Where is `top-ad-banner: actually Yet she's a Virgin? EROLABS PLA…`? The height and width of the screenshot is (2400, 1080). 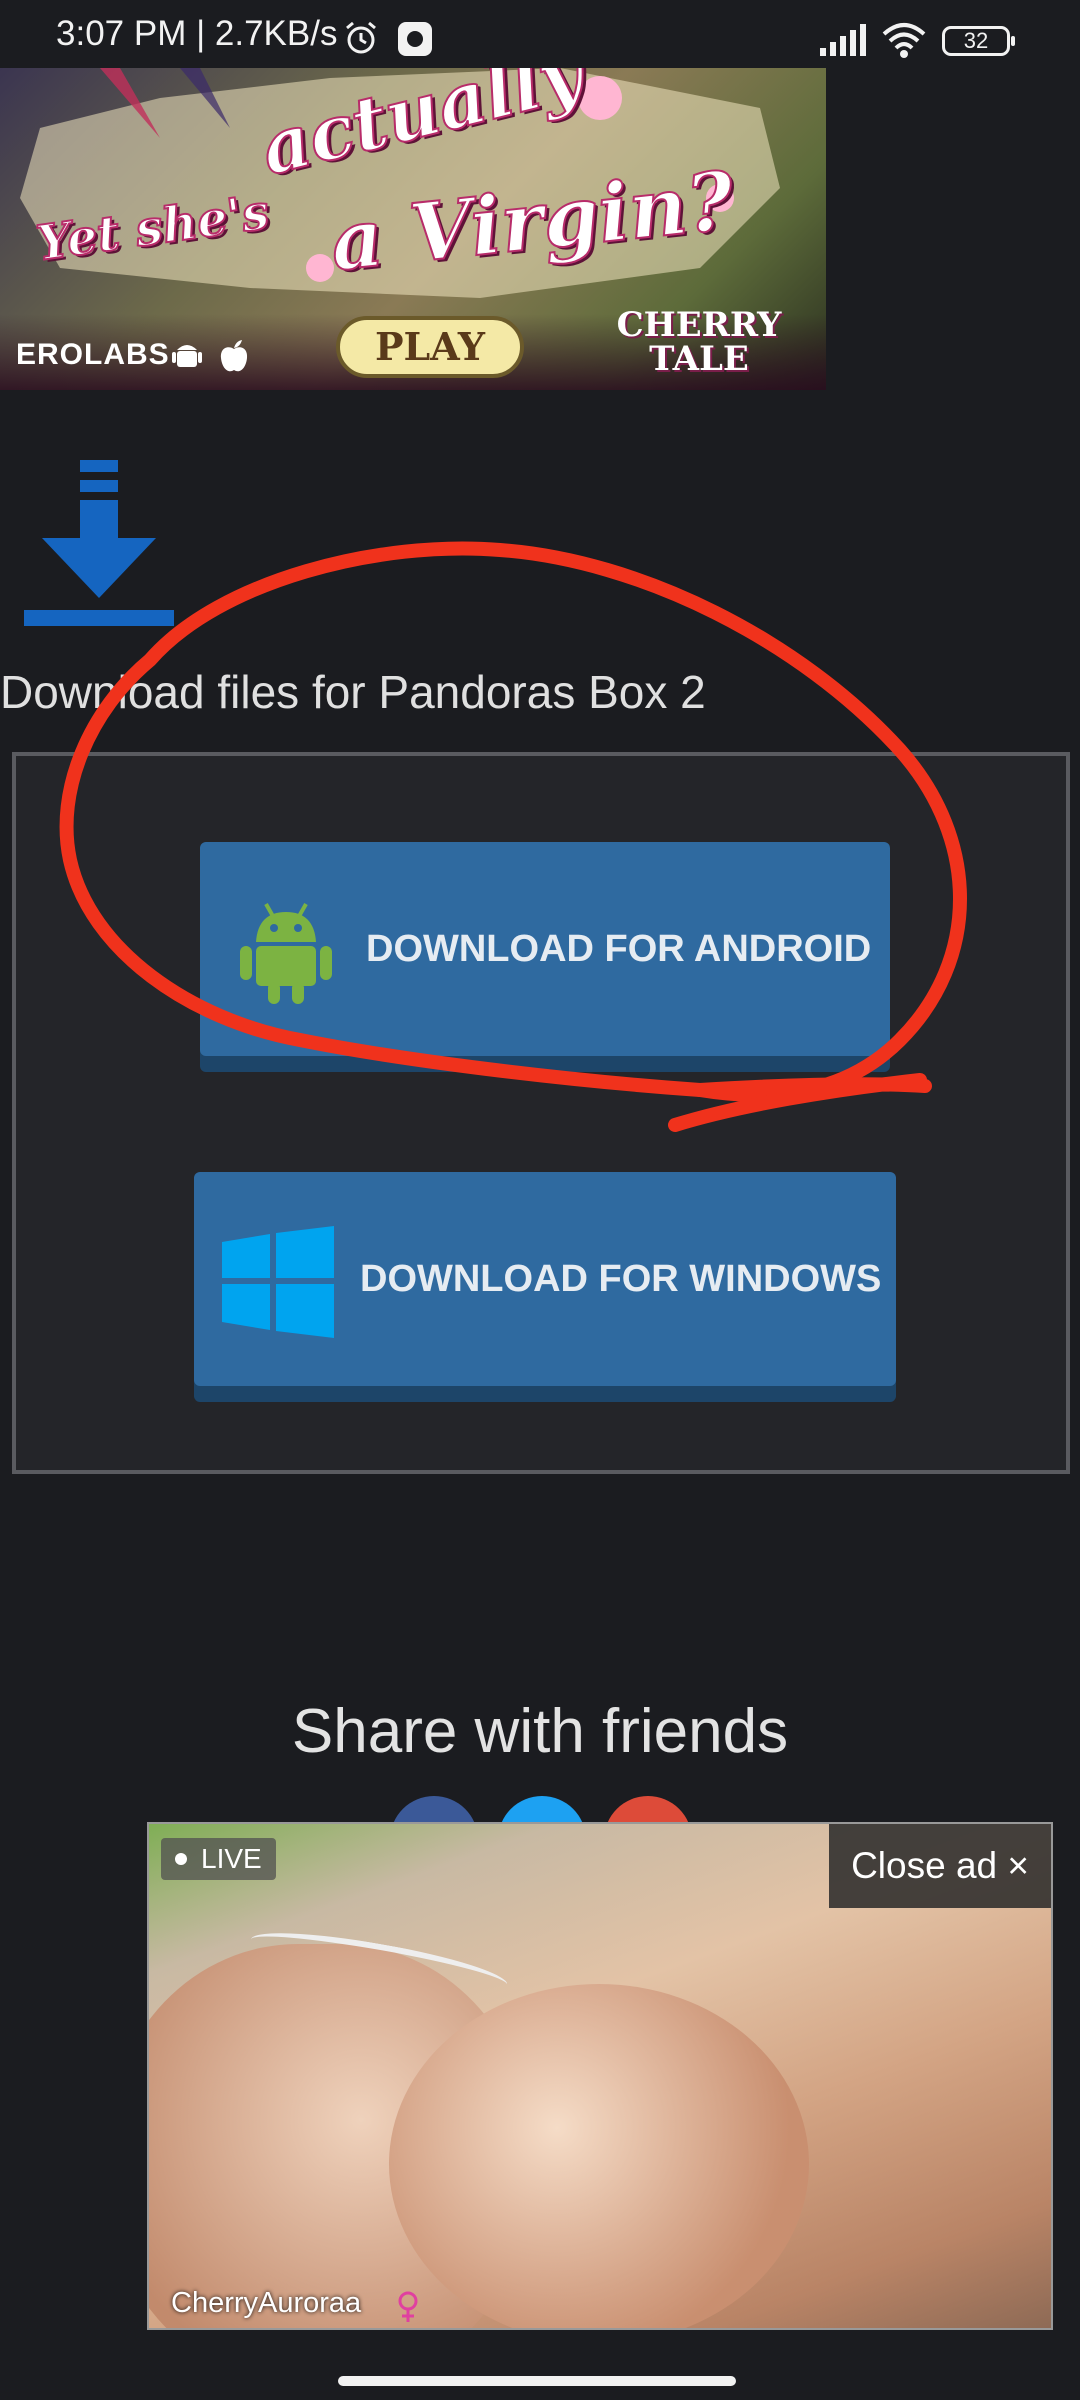 top-ad-banner: actually Yet she's a Virgin? EROLABS PLA… is located at coordinates (413, 229).